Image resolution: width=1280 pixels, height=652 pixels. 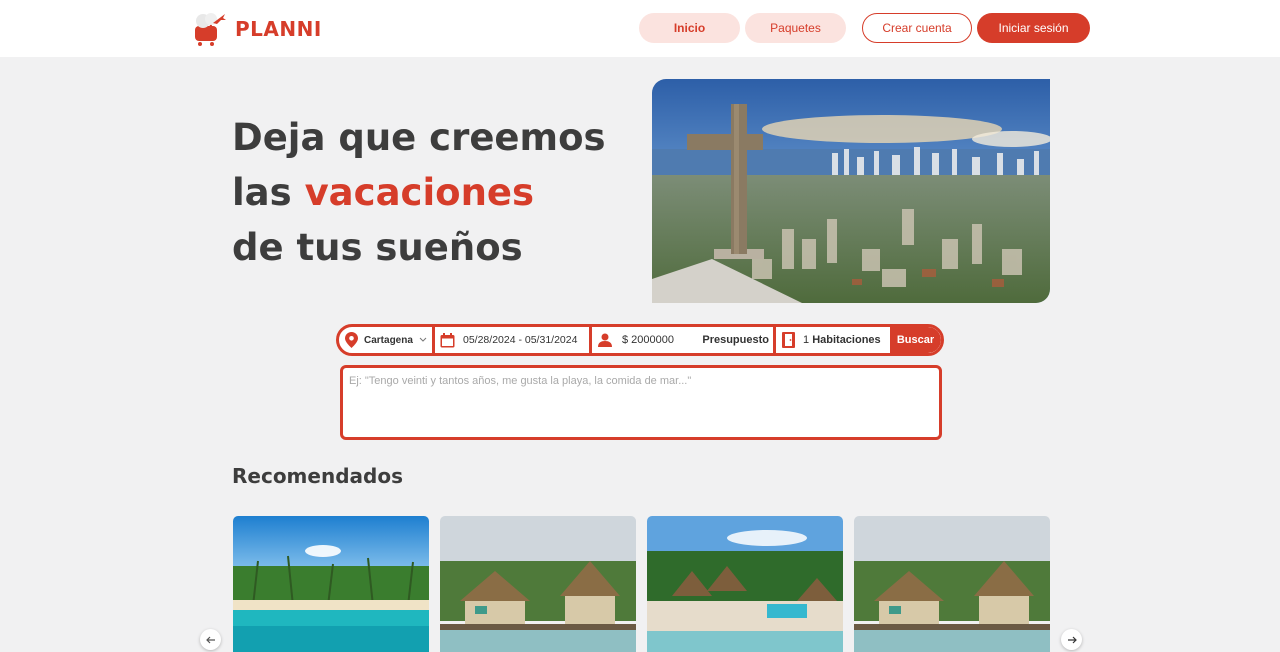 What do you see at coordinates (915, 340) in the screenshot?
I see `search-button: Buscar` at bounding box center [915, 340].